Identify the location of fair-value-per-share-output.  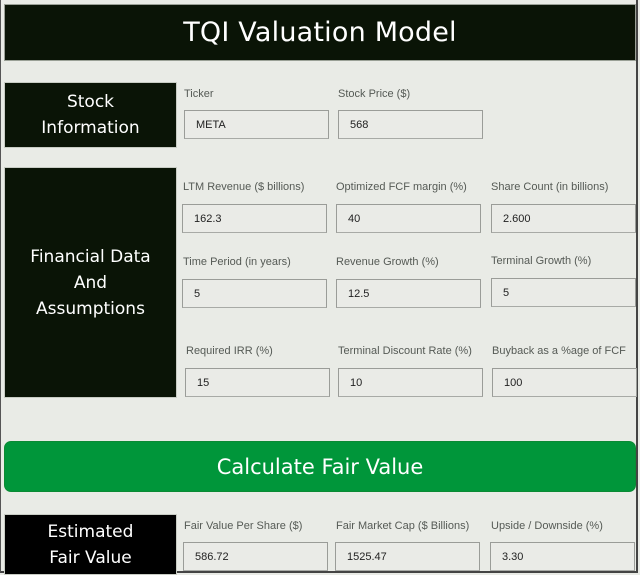
(255, 556).